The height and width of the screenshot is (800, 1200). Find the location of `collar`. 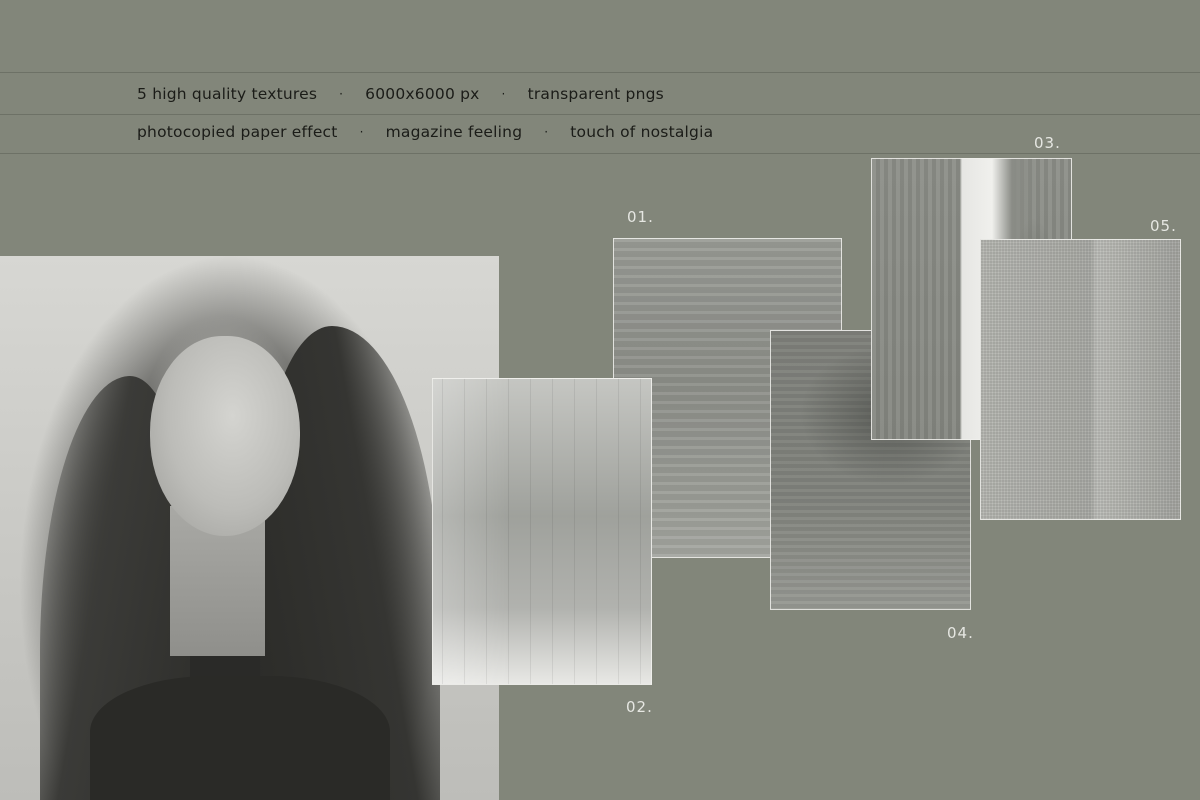

collar is located at coordinates (240, 738).